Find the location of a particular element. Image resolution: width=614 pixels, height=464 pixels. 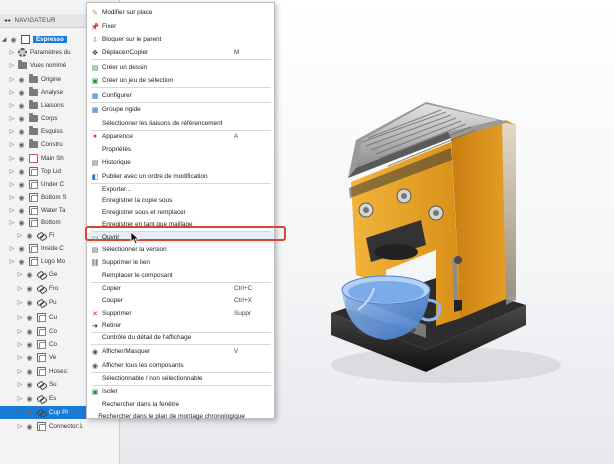

menu-item-modifier-sur-place: ✎ Modifier sur place is located at coordinates (180, 12).